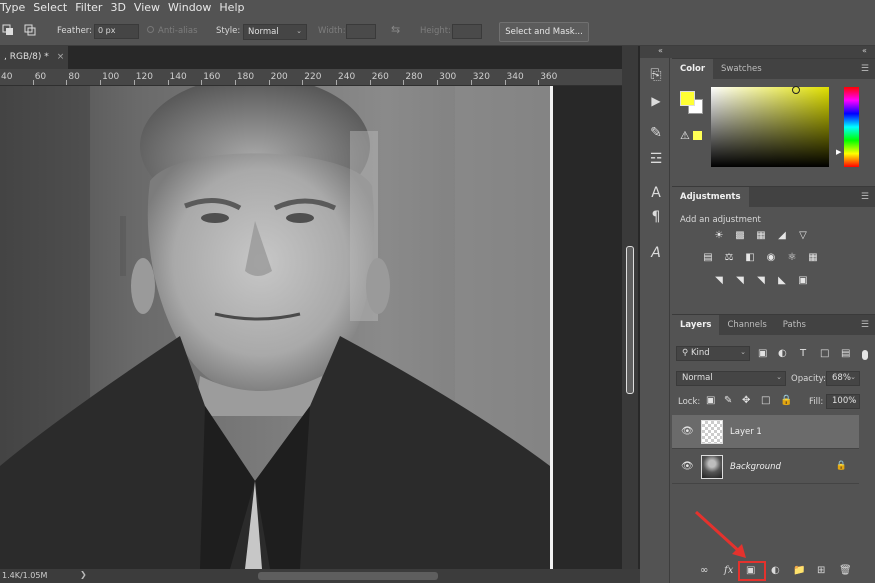 This screenshot has width=875, height=583. What do you see at coordinates (746, 400) in the screenshot?
I see `lock-position-icon: ✥` at bounding box center [746, 400].